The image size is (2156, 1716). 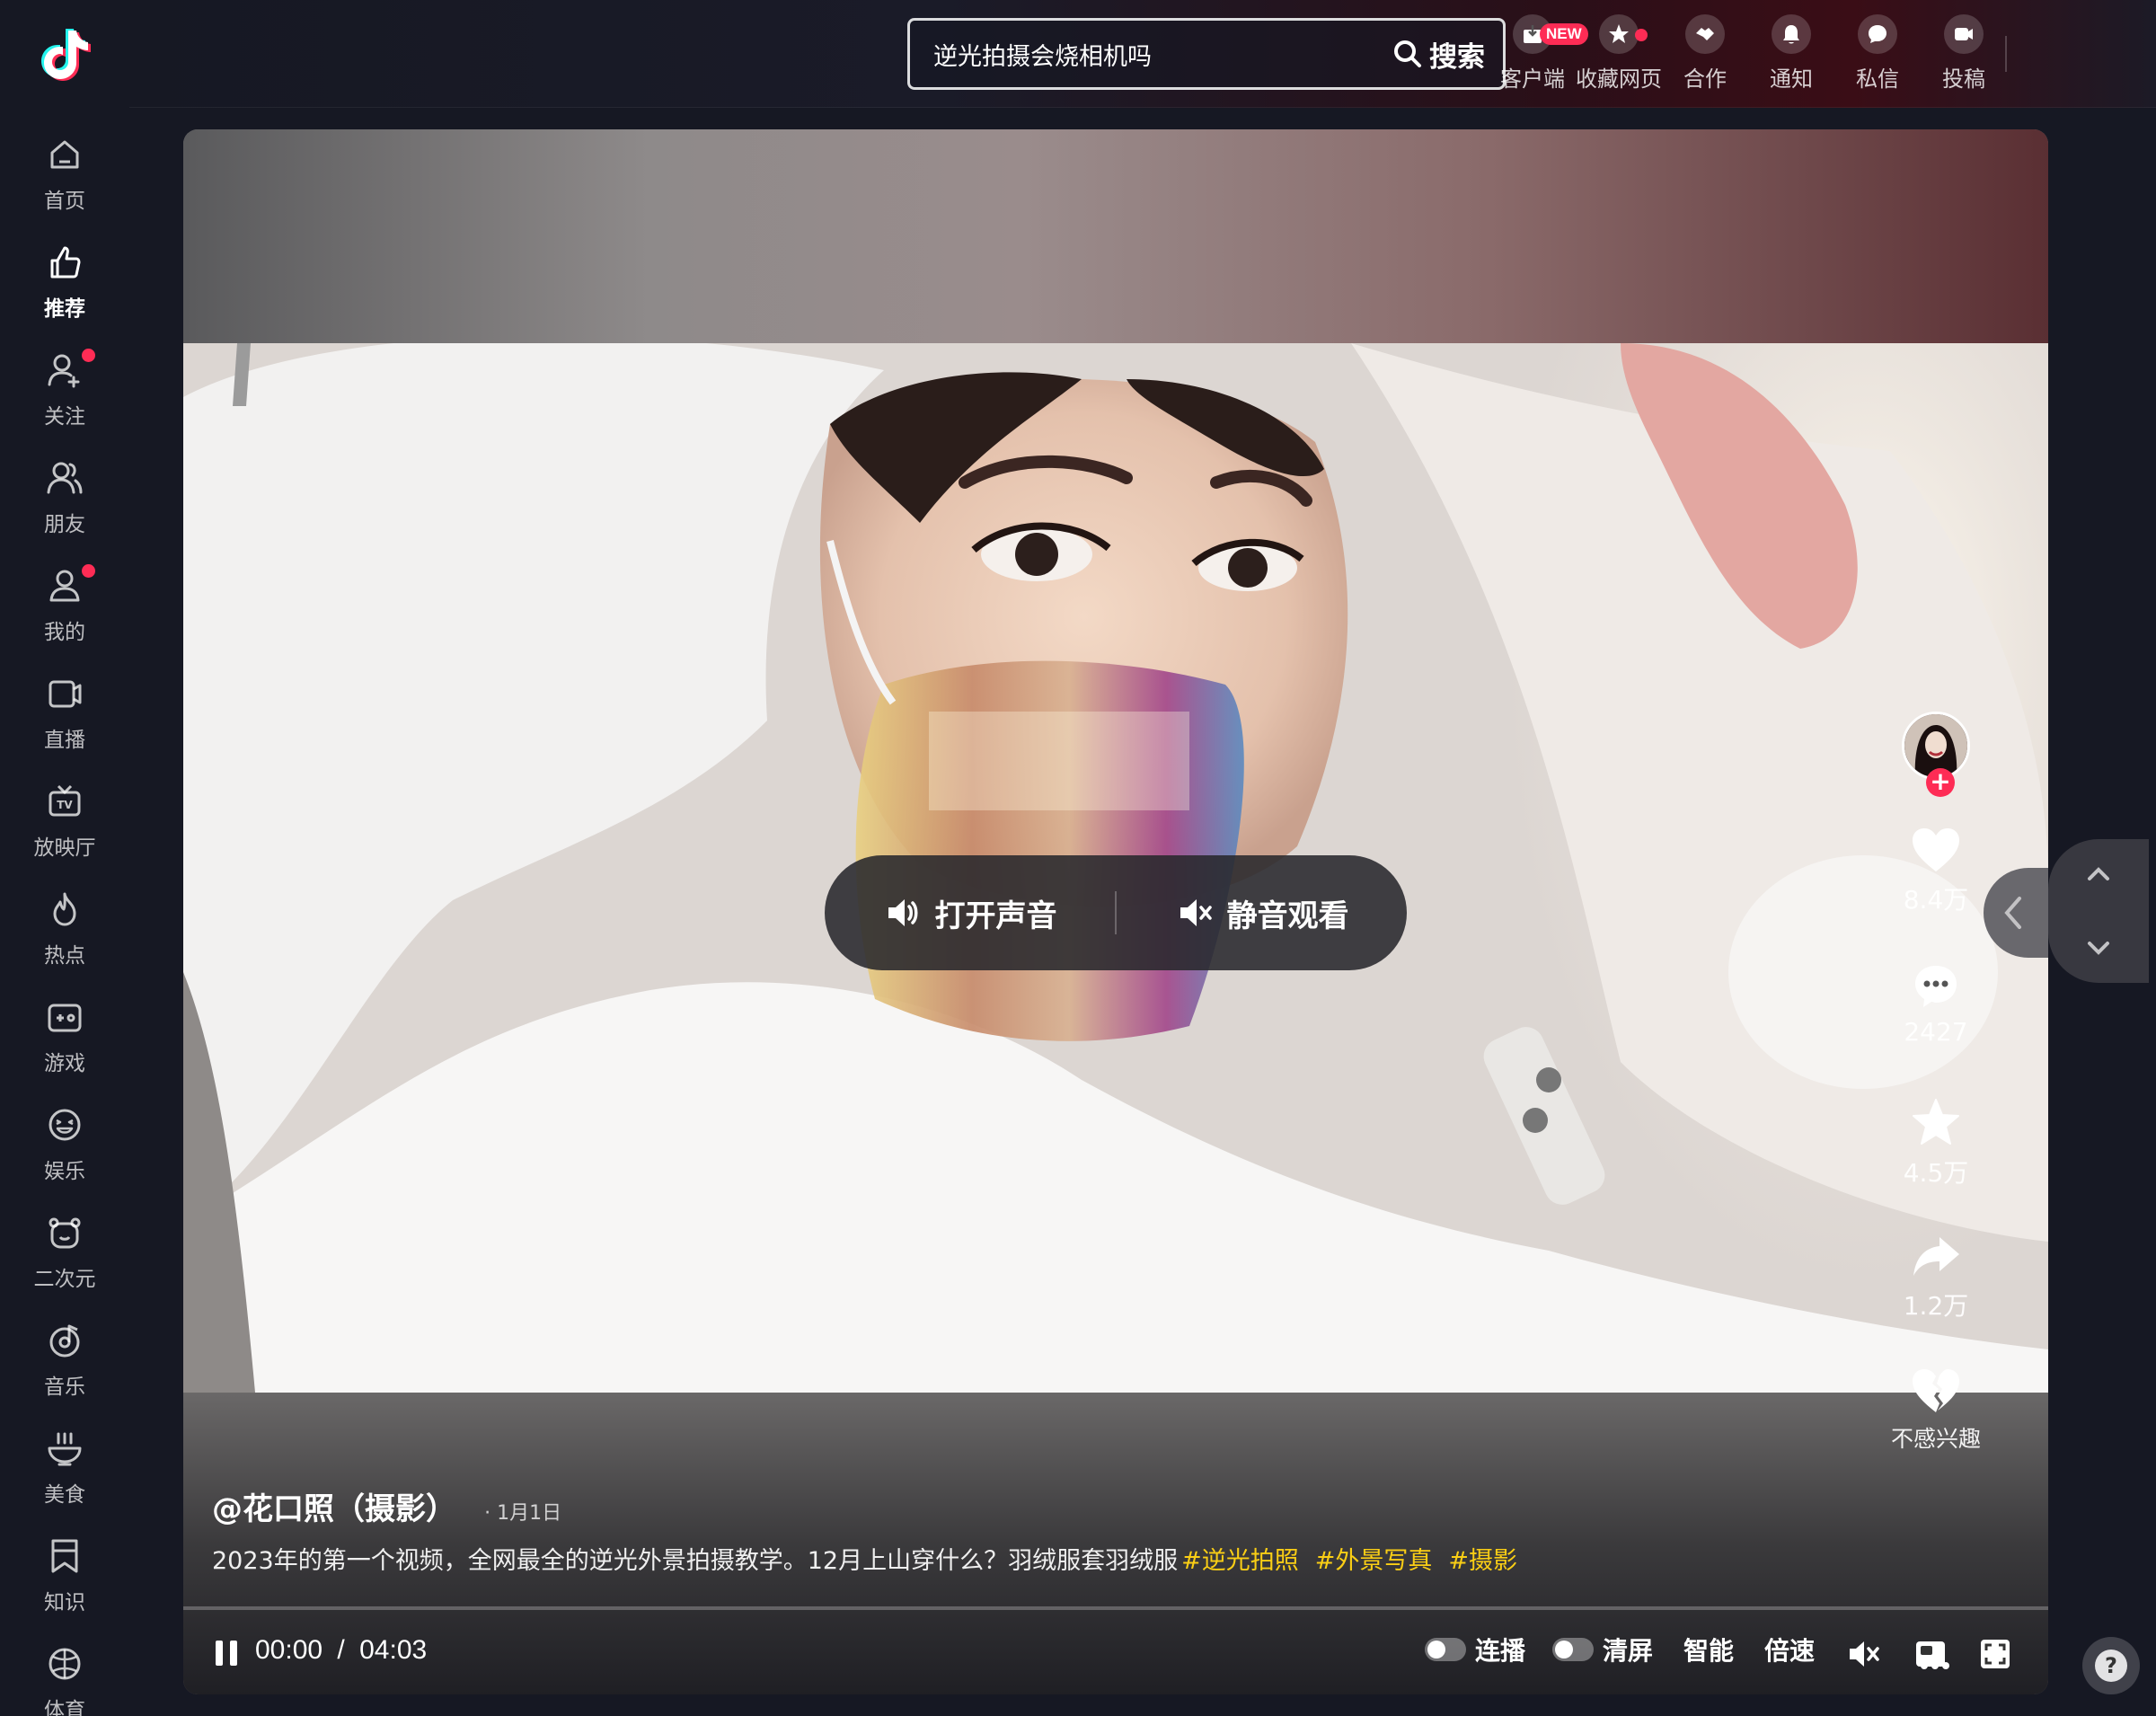 I want to click on sidebar-item-label: 美食, so click(x=65, y=1495).